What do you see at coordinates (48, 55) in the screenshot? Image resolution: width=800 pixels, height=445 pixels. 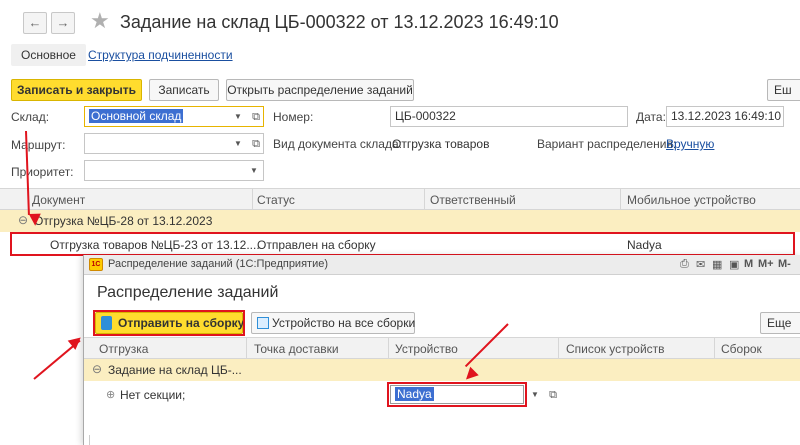 I see `tab-main: Основное` at bounding box center [48, 55].